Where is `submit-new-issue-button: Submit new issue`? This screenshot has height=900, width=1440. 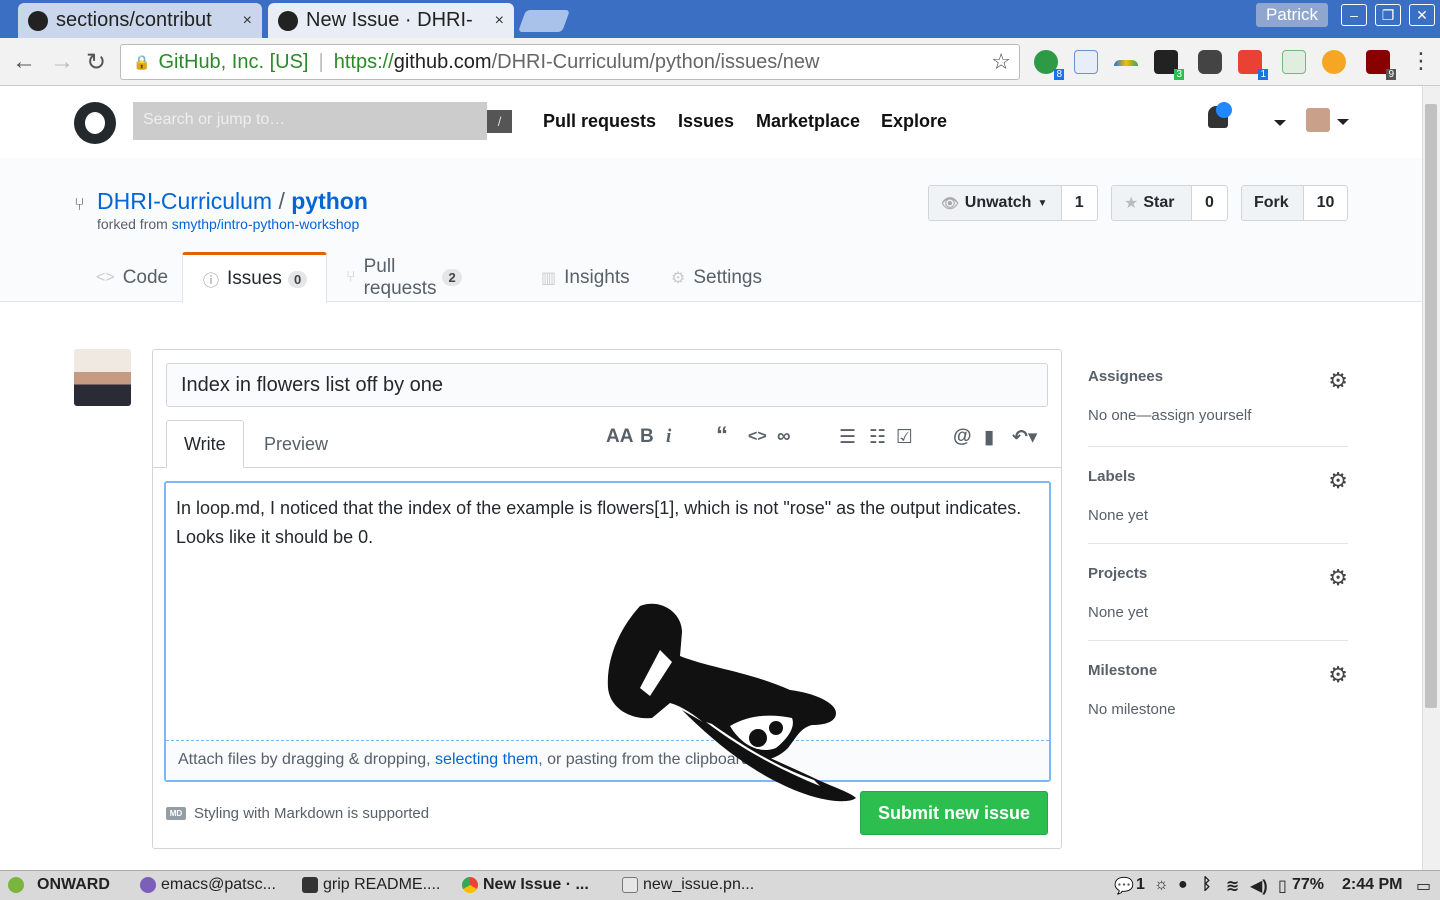
submit-new-issue-button: Submit new issue is located at coordinates (954, 813).